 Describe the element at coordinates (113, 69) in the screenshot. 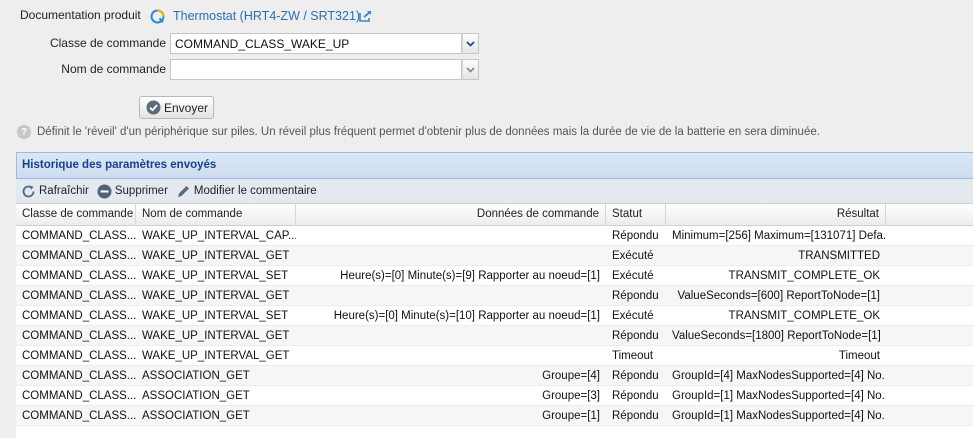

I see `command-name-label: Nom de commande` at that location.